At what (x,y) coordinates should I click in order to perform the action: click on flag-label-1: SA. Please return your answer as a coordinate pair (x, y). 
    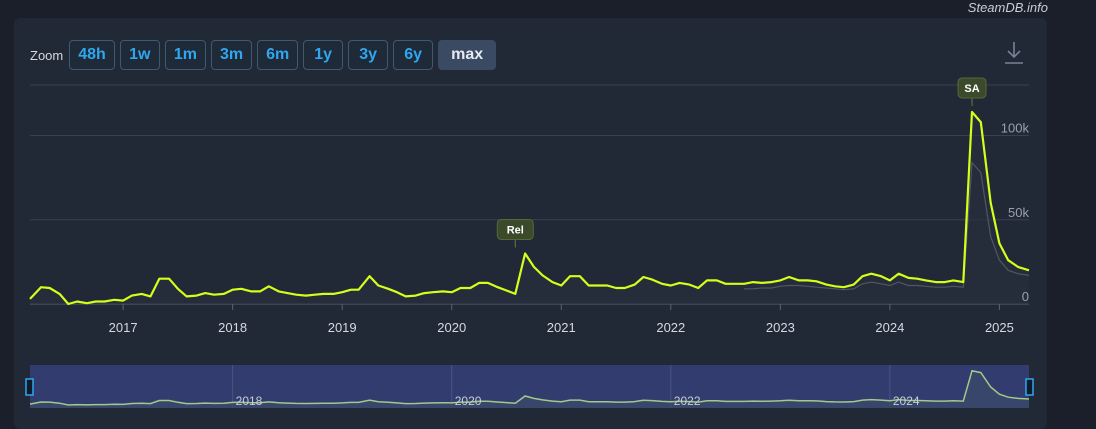
    Looking at the image, I should click on (971, 89).